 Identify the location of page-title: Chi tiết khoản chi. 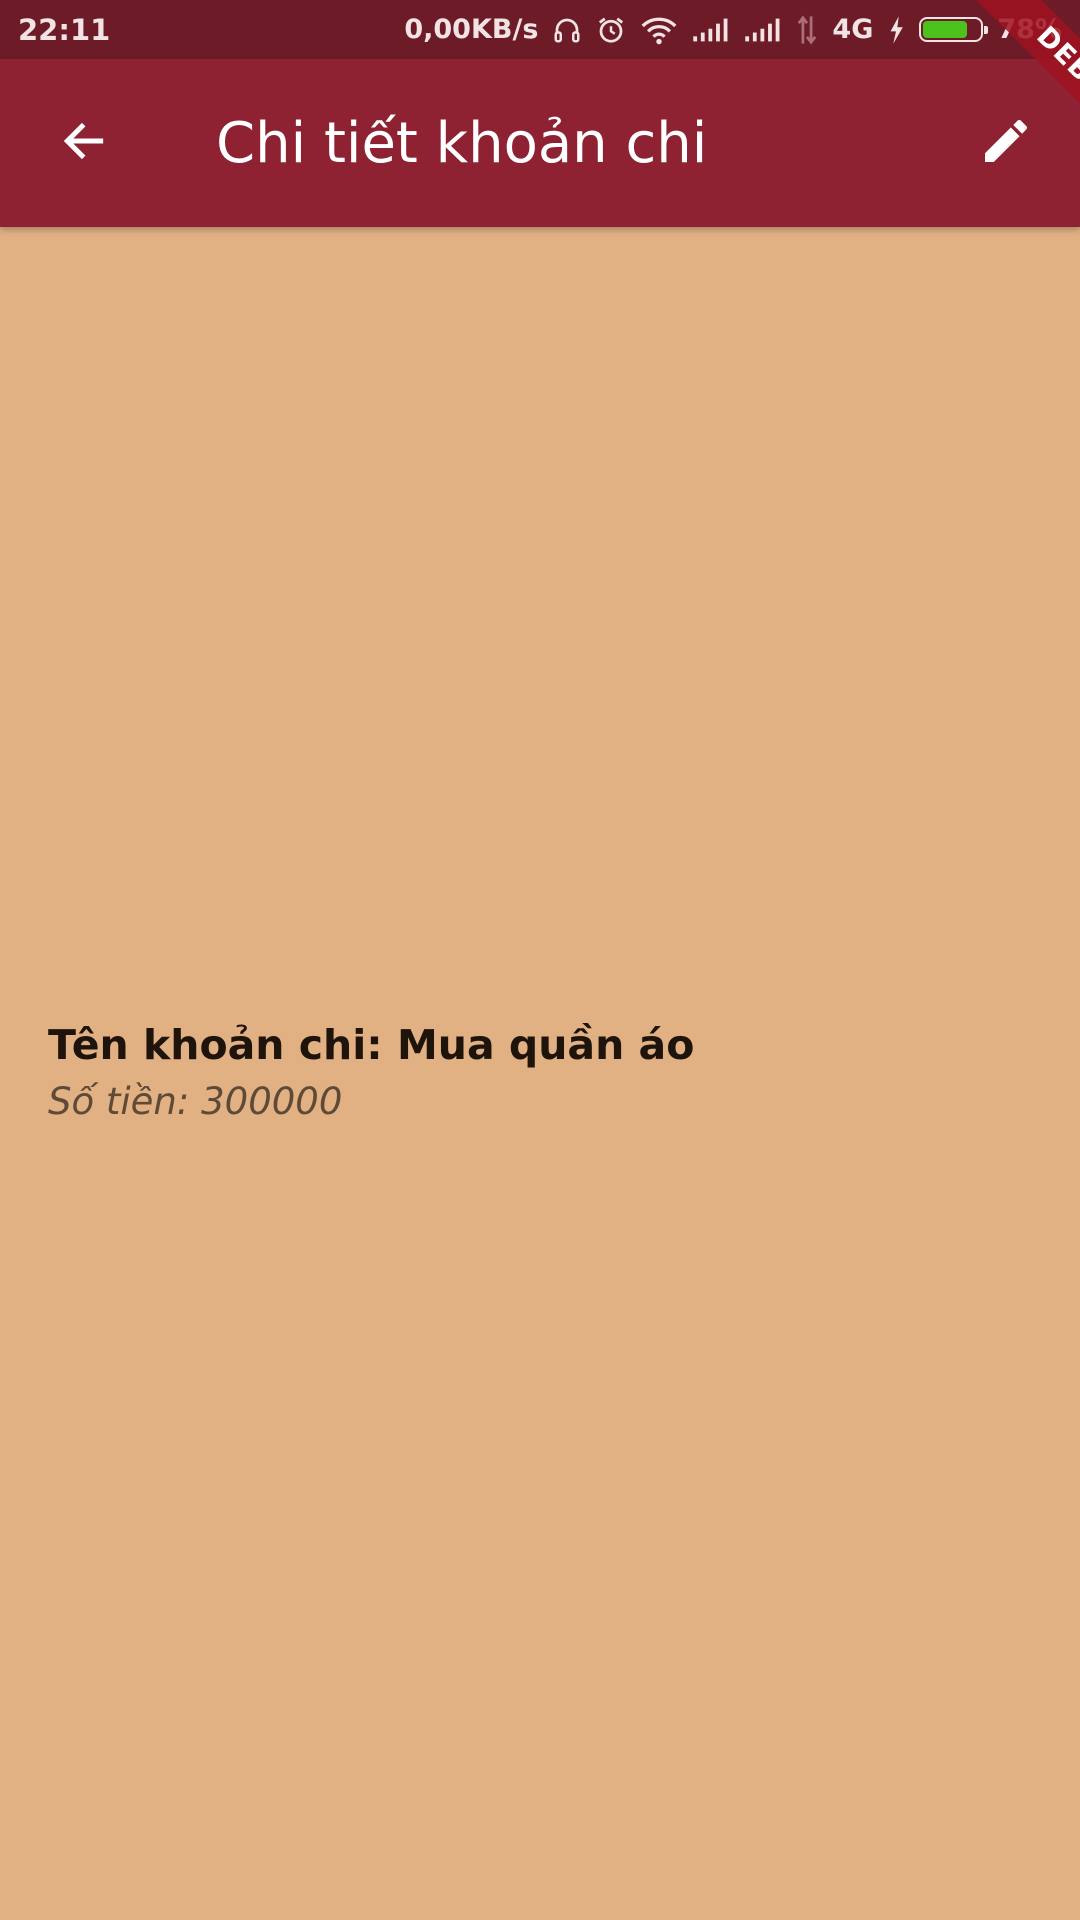
(462, 143).